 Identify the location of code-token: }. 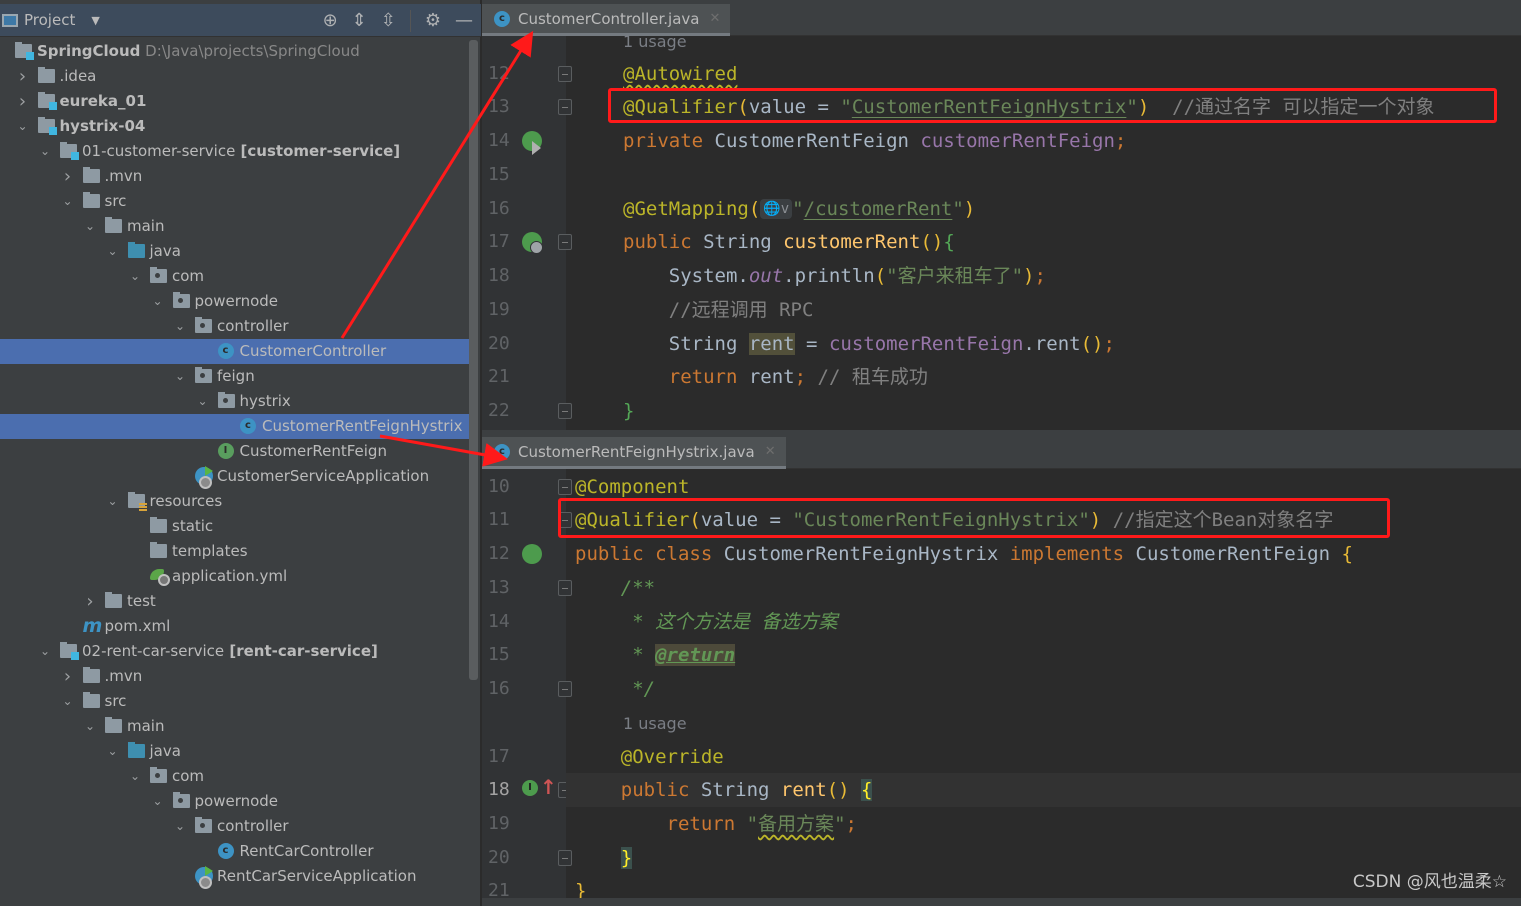
(629, 411).